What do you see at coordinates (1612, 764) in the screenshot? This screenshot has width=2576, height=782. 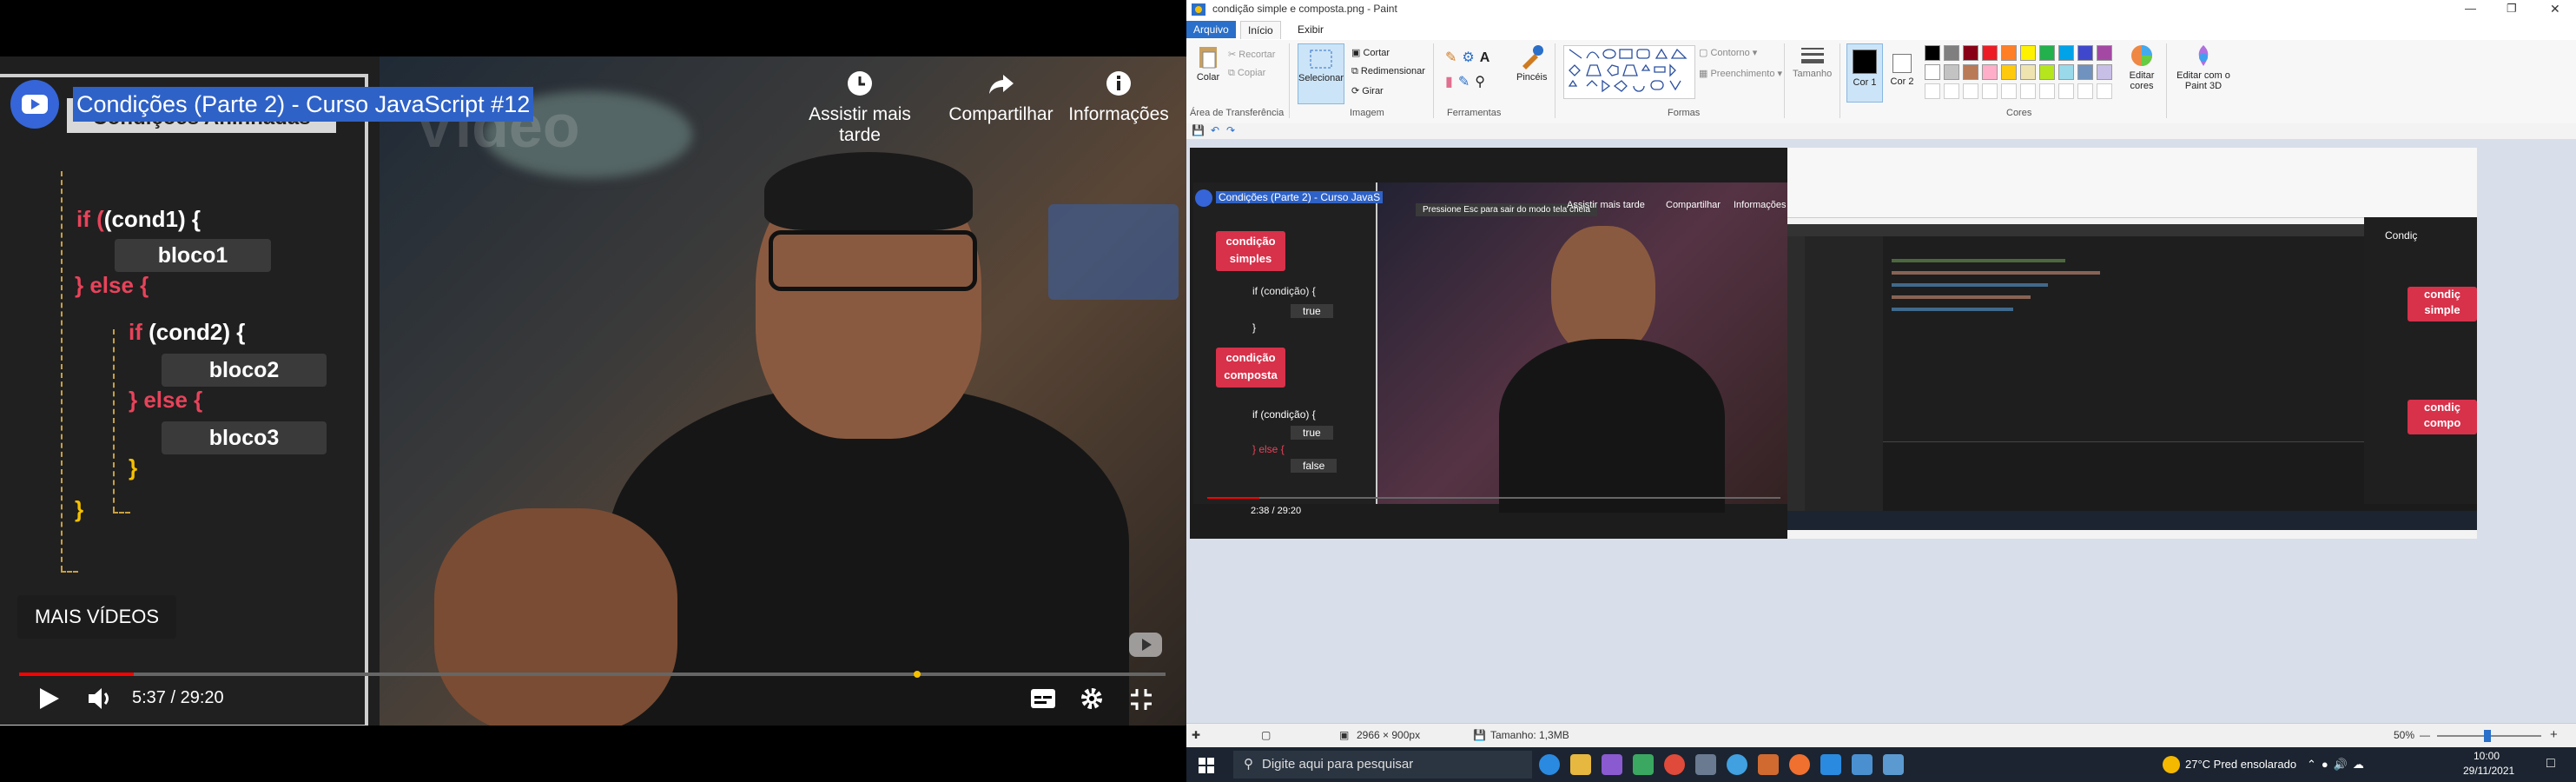 I see `visual-studio-icon` at bounding box center [1612, 764].